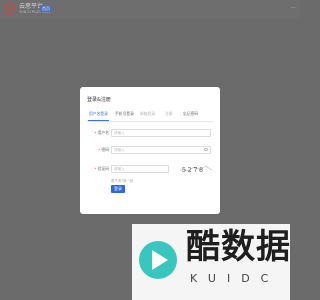 The image size is (320, 300). Describe the element at coordinates (98, 116) in the screenshot. I see `tab-username-login: 用户名登录` at that location.